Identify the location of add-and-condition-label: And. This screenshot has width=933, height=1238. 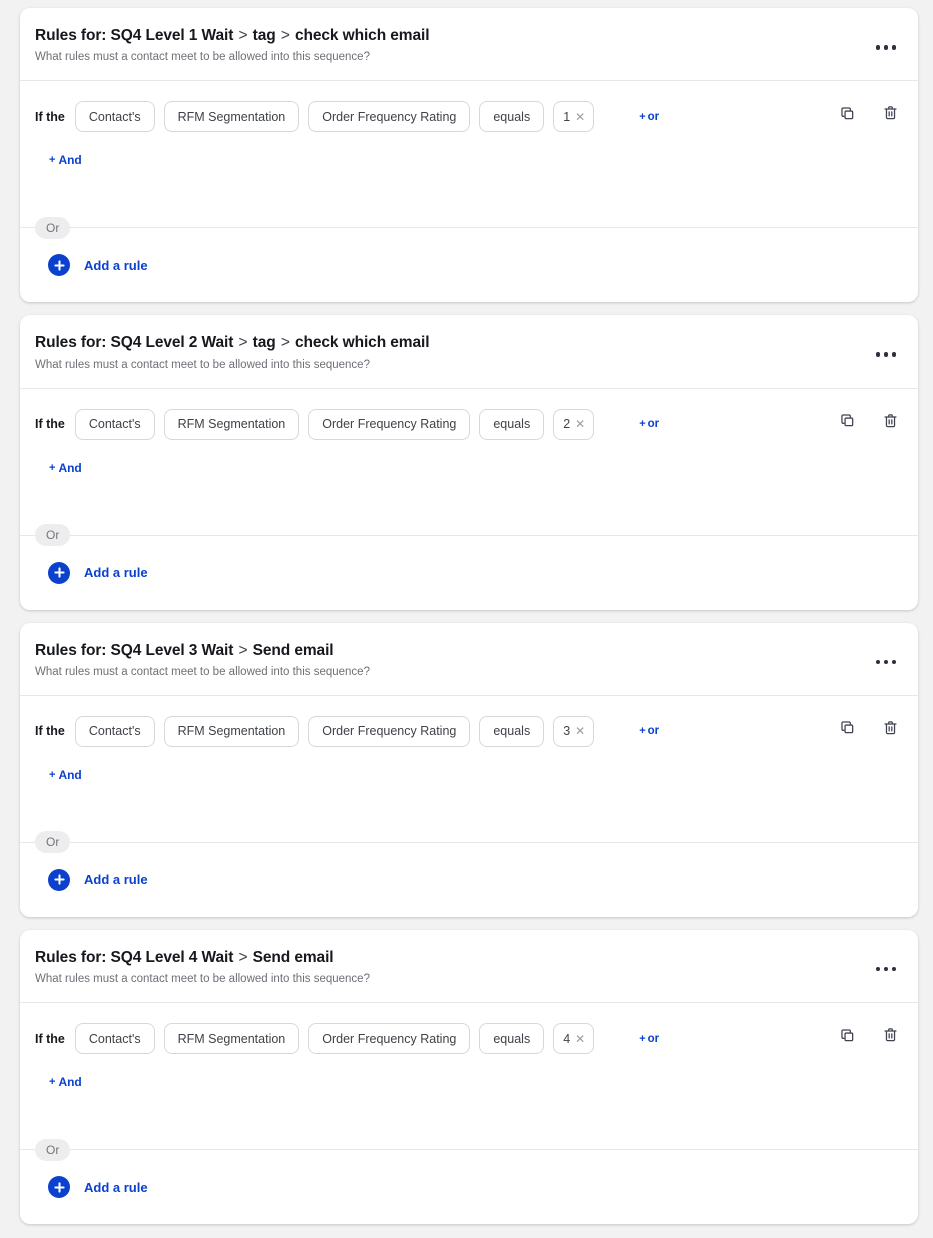
(70, 1082).